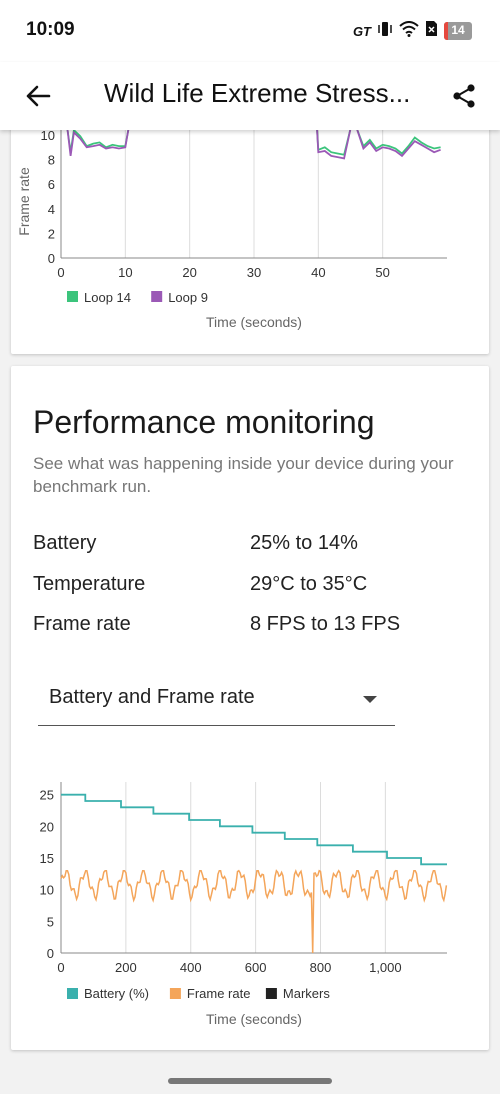 This screenshot has height=1094, width=500. I want to click on legend-label: Markers, so click(306, 993).